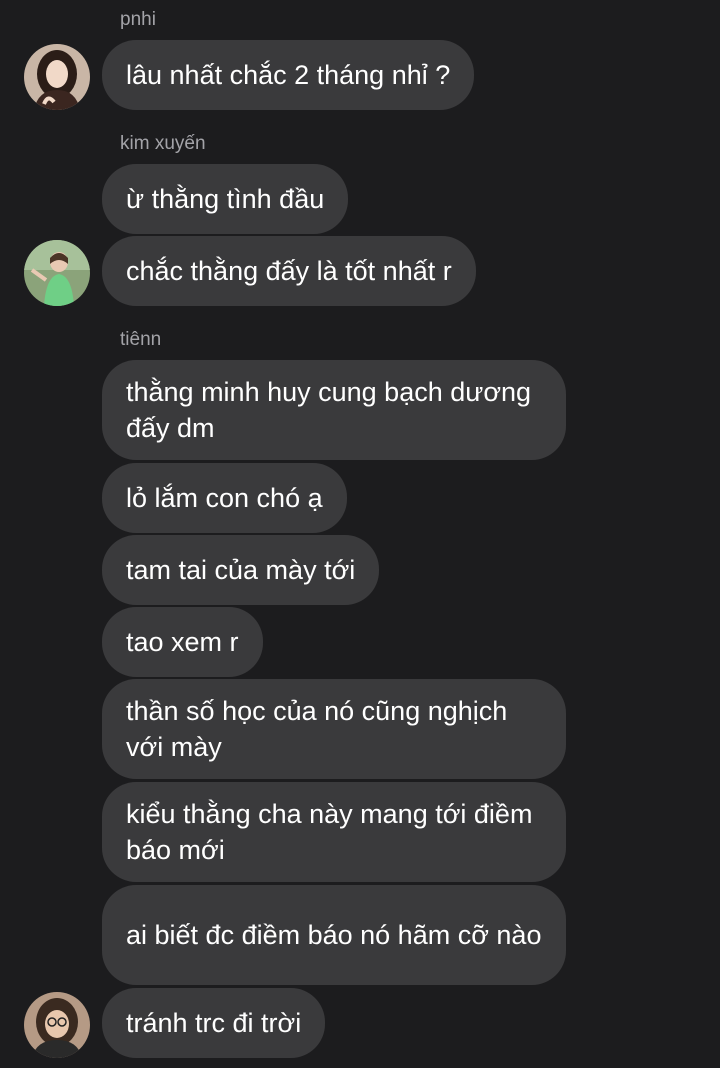 This screenshot has height=1068, width=720. What do you see at coordinates (224, 498) in the screenshot?
I see `message-bubble: lỏ lắm con chó ạ` at bounding box center [224, 498].